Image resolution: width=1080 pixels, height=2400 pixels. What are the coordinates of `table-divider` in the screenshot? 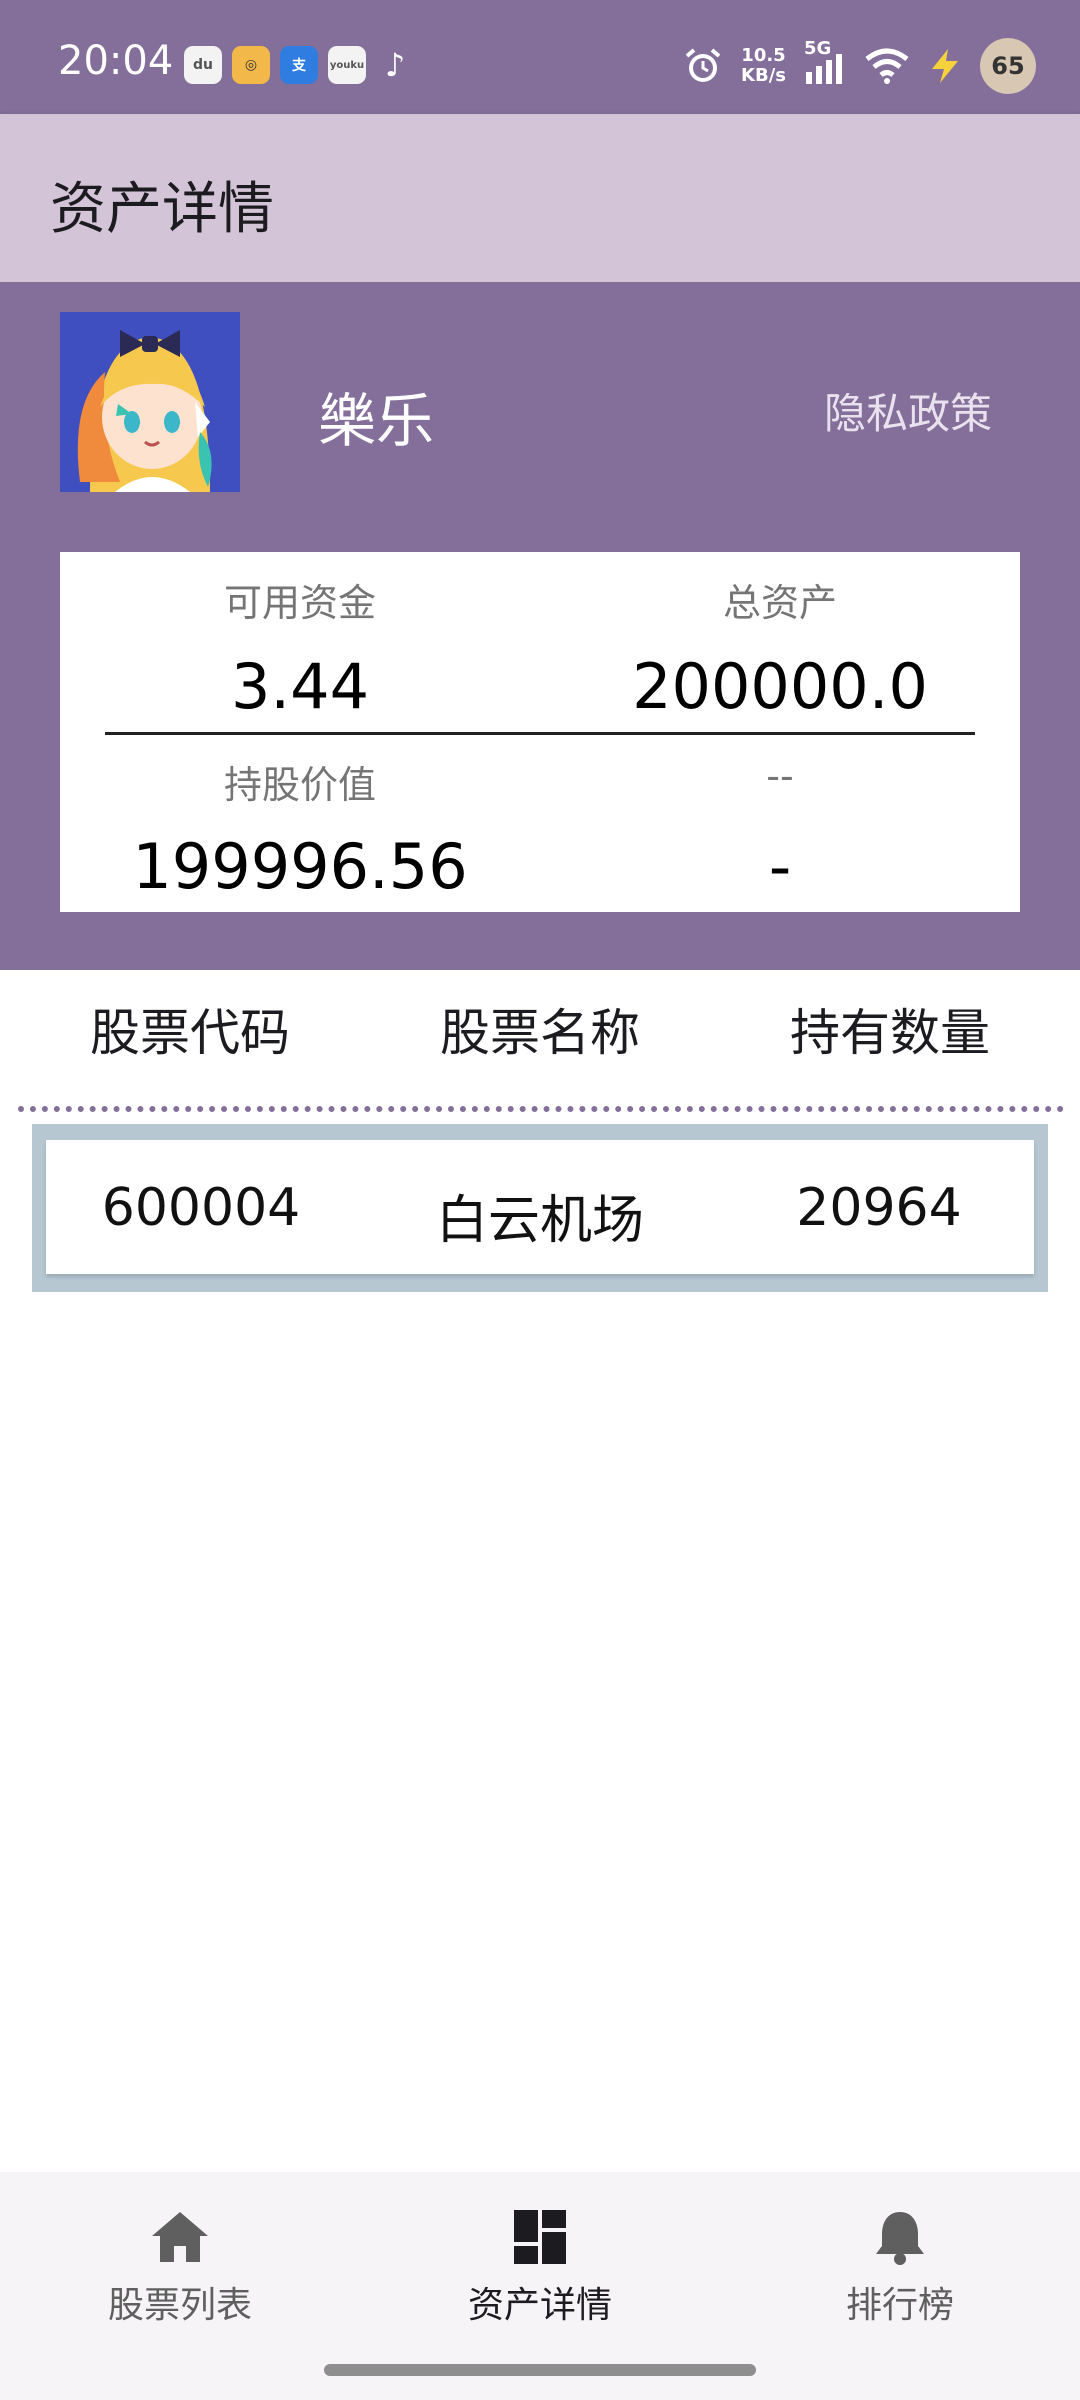 It's located at (541, 1109).